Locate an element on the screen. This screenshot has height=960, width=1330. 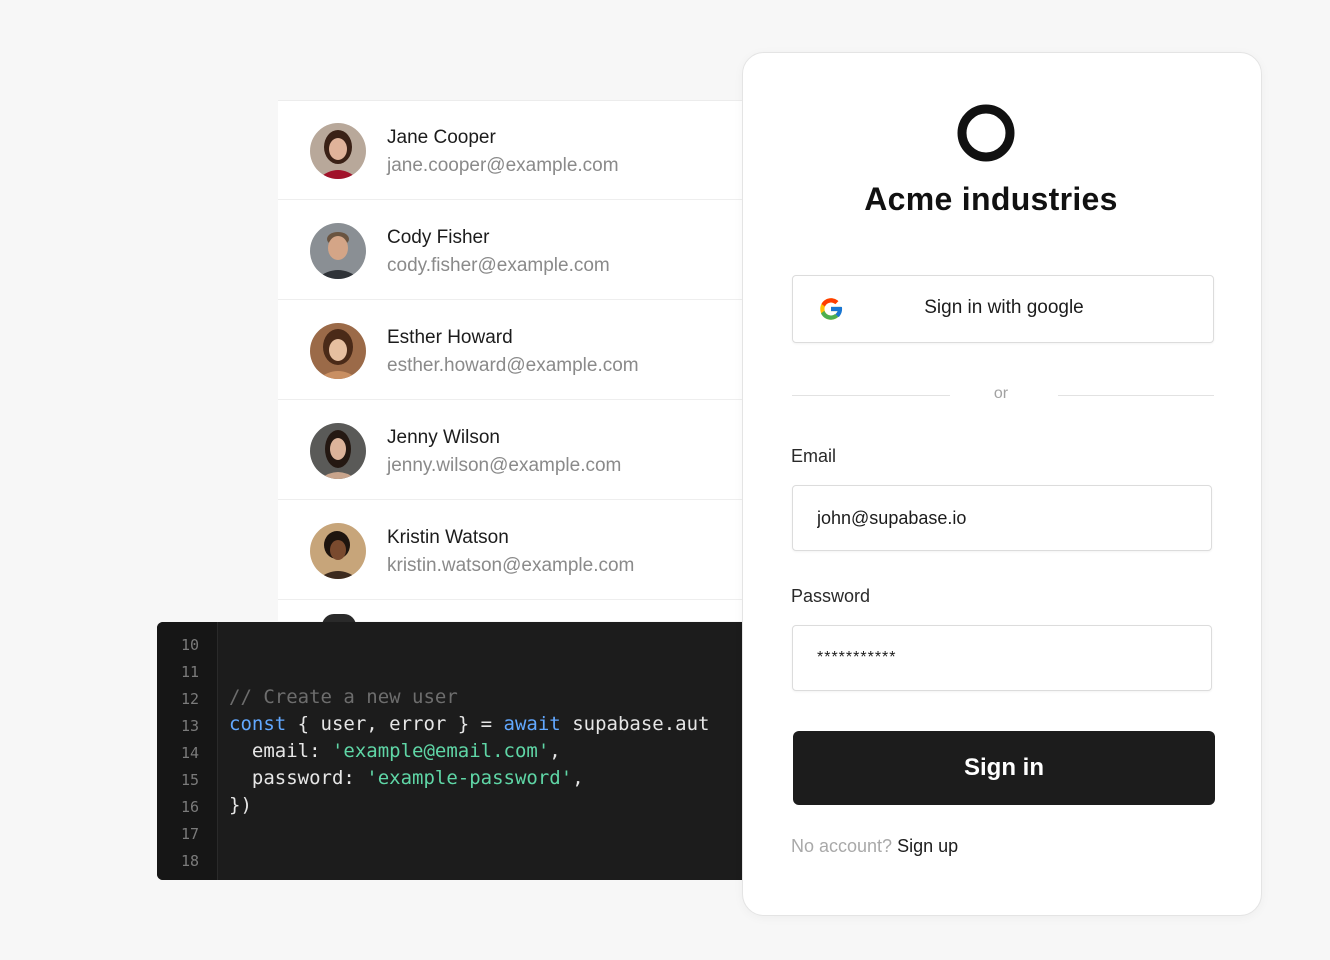
google-signin-button: Sign in with google is located at coordinates (1003, 309).